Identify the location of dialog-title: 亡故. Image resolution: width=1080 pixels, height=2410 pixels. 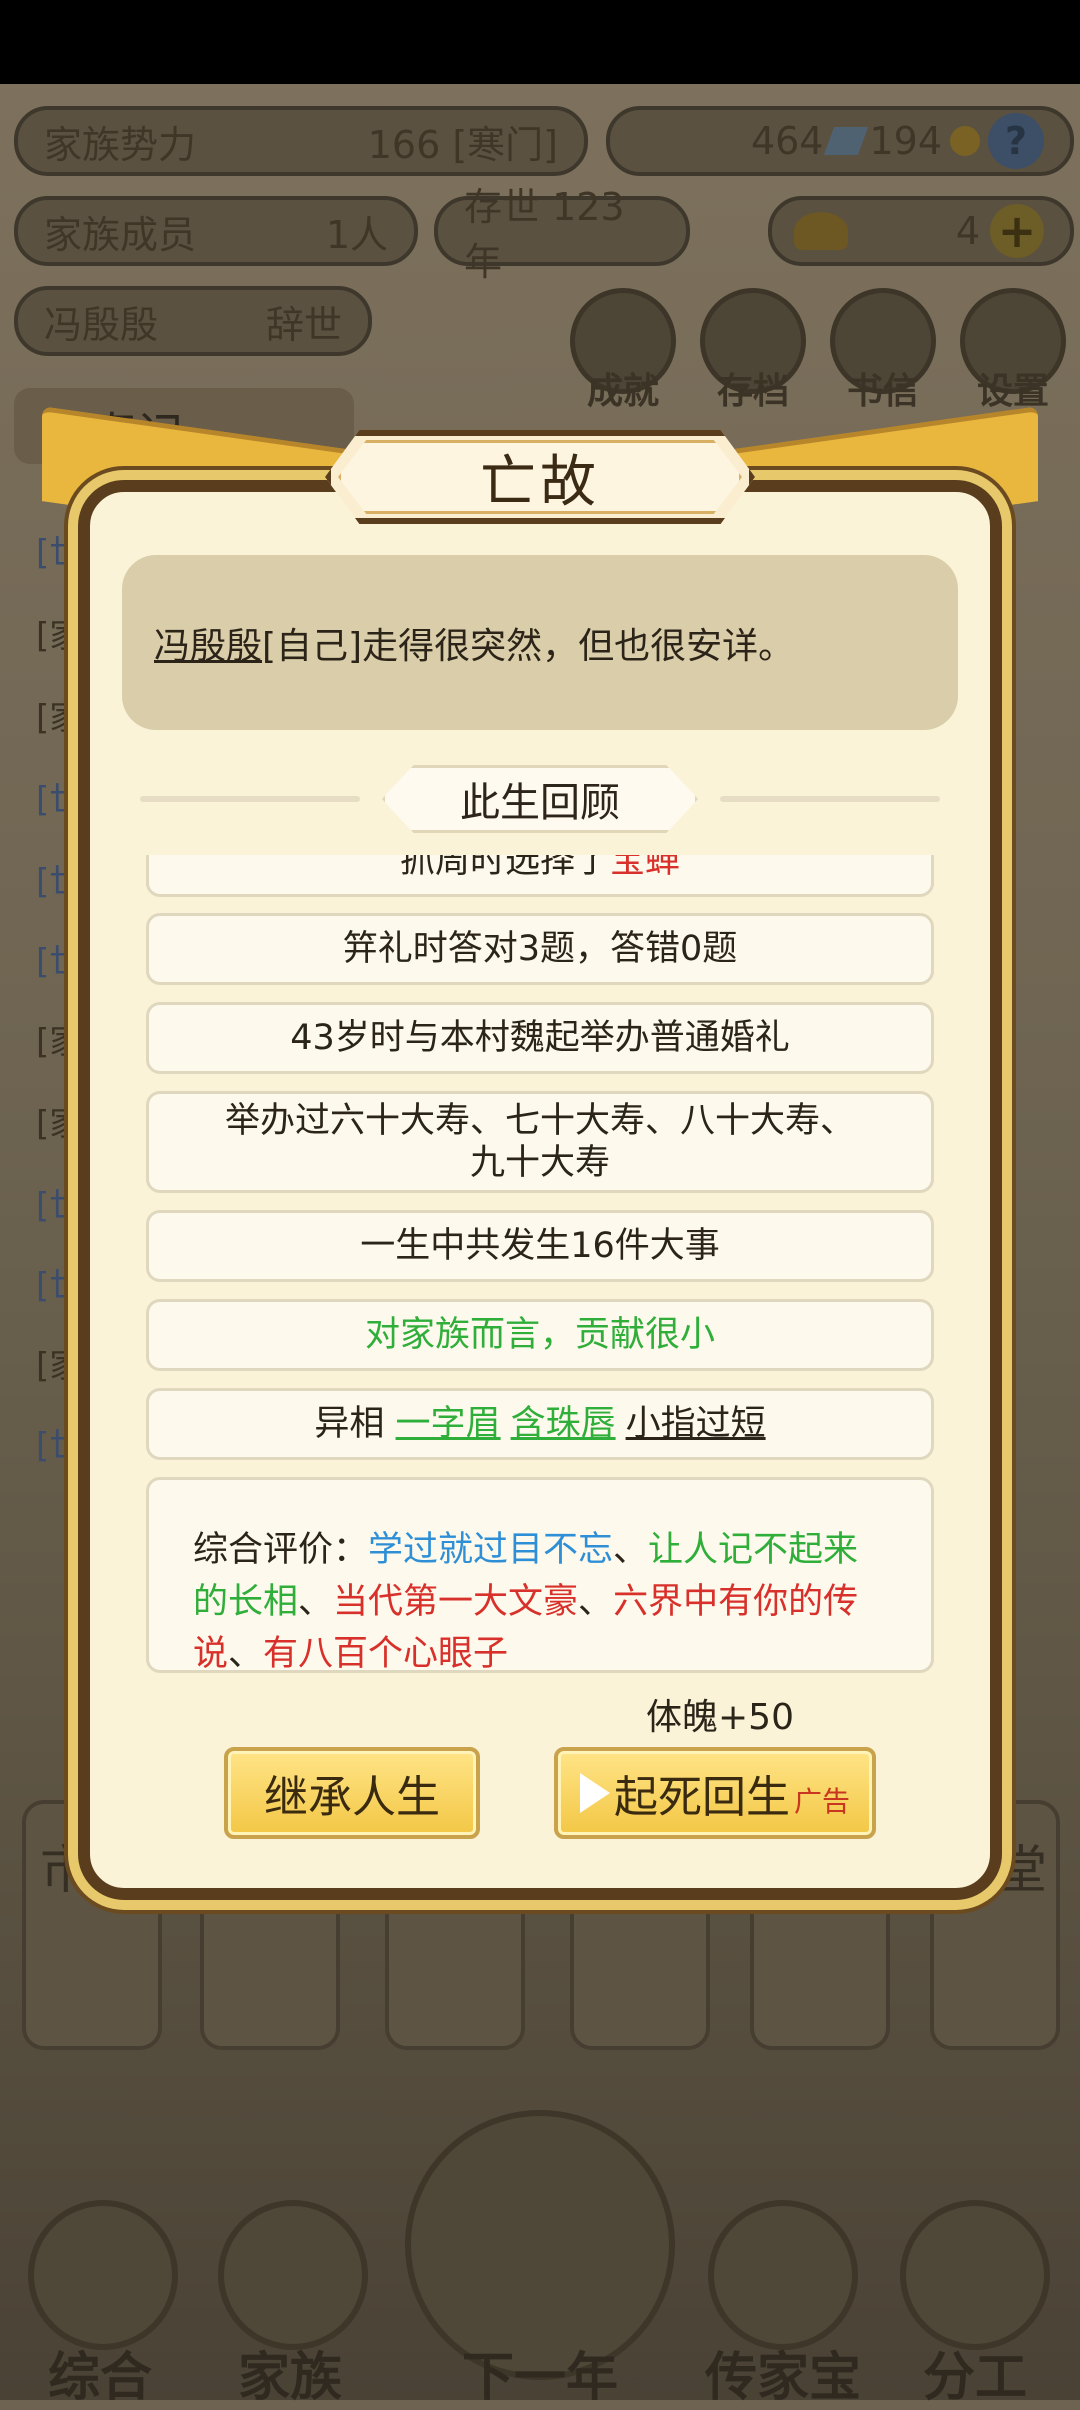
(540, 477).